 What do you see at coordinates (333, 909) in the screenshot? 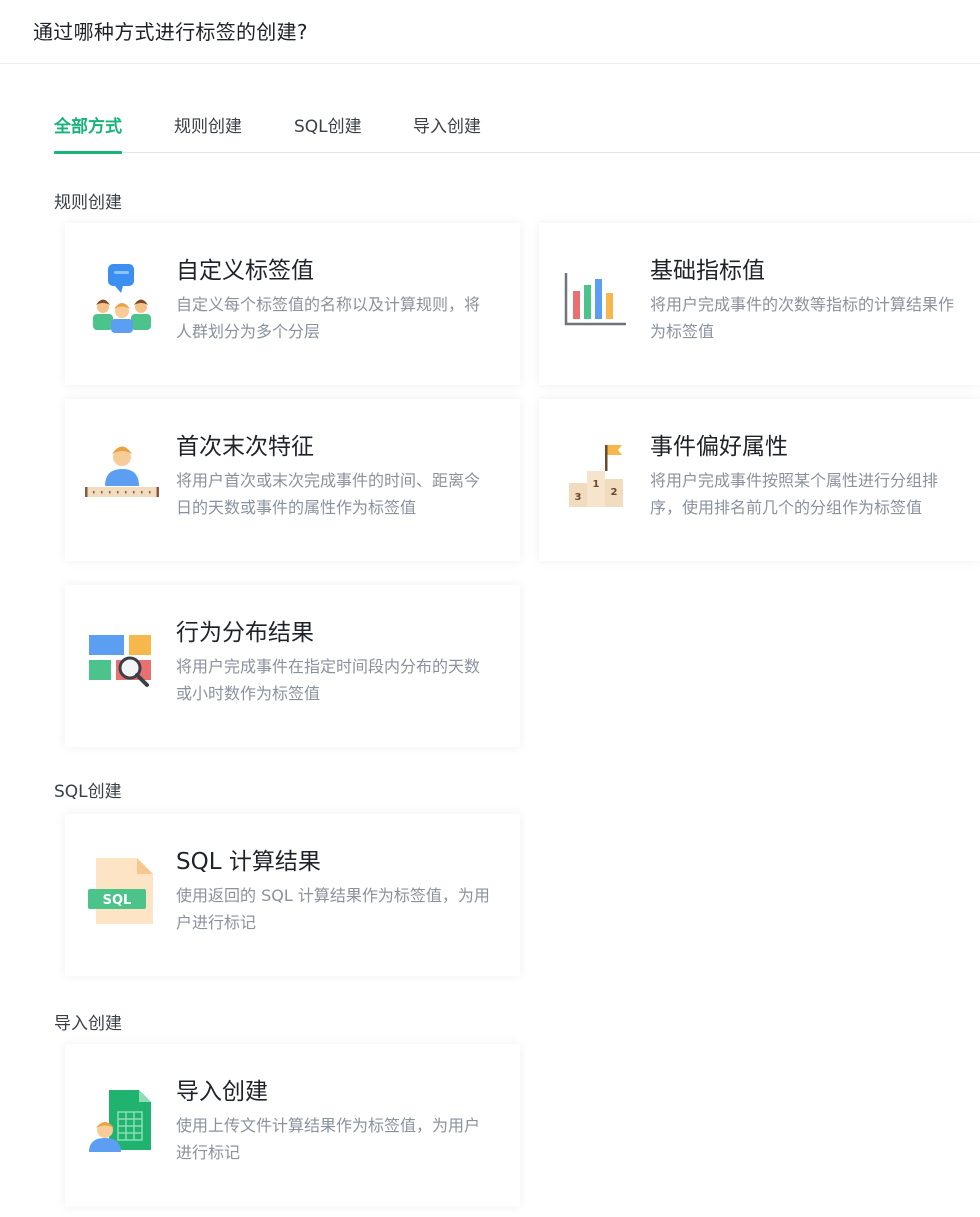
I see `card-description: 使用返回的 SQL 计算结果作为标签值，为用户进行标记` at bounding box center [333, 909].